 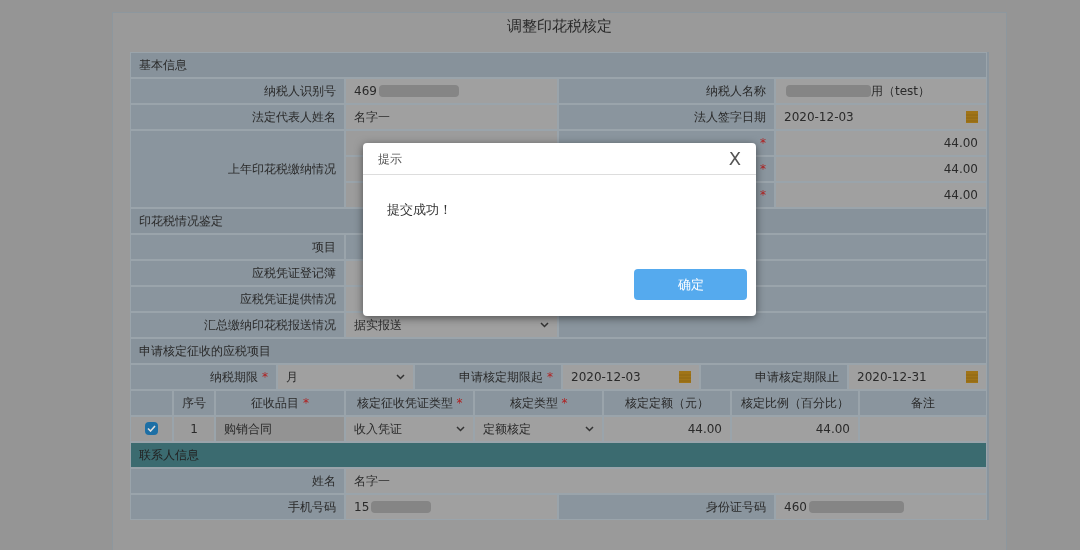 I want to click on field-label: 法人签字日期, so click(x=730, y=117).